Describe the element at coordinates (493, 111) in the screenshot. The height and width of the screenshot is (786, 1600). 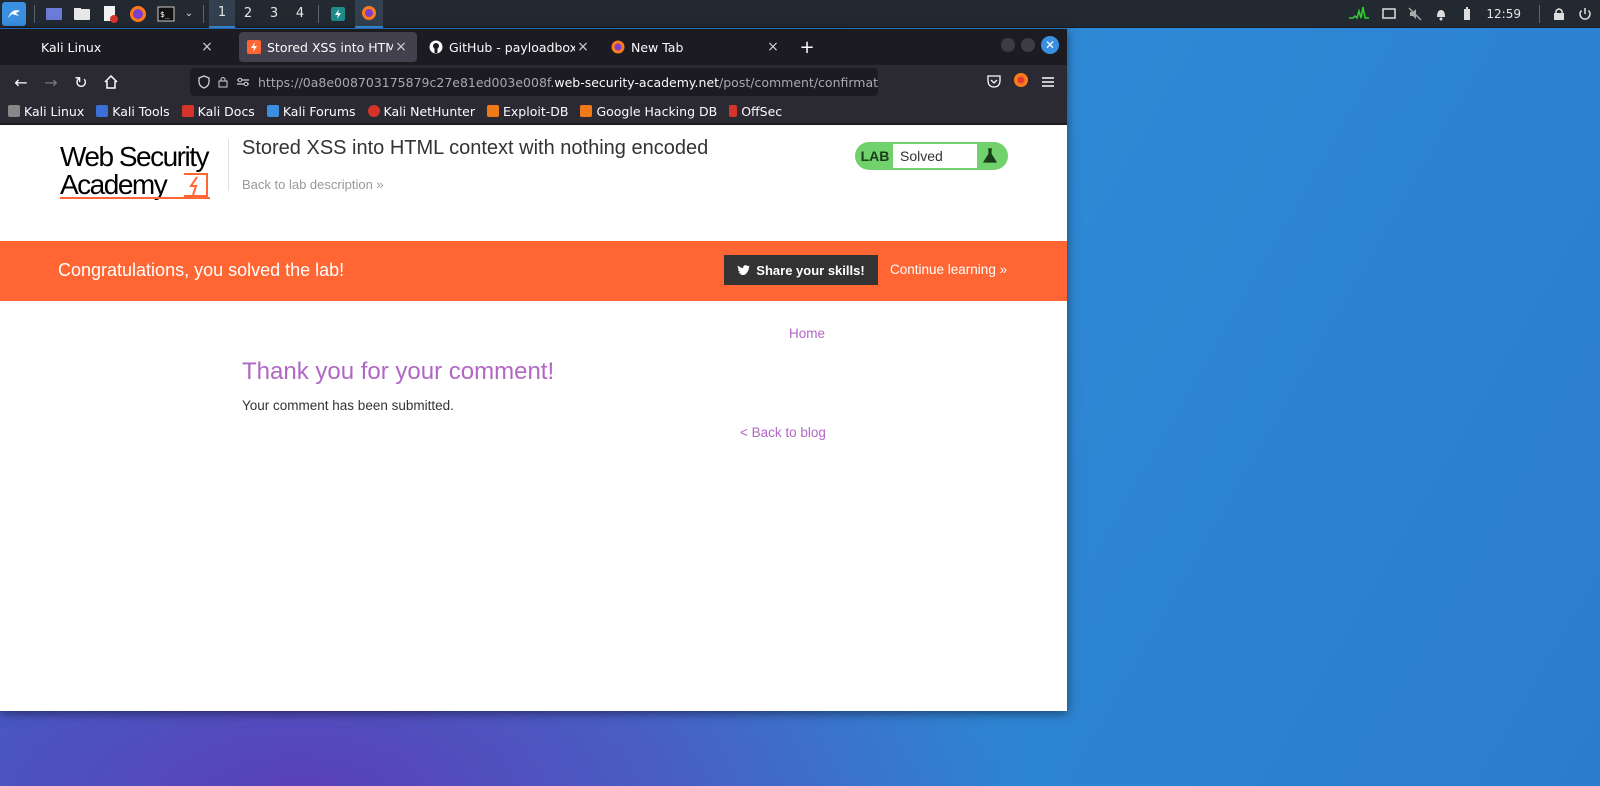
I see `exploit-db-icon` at that location.